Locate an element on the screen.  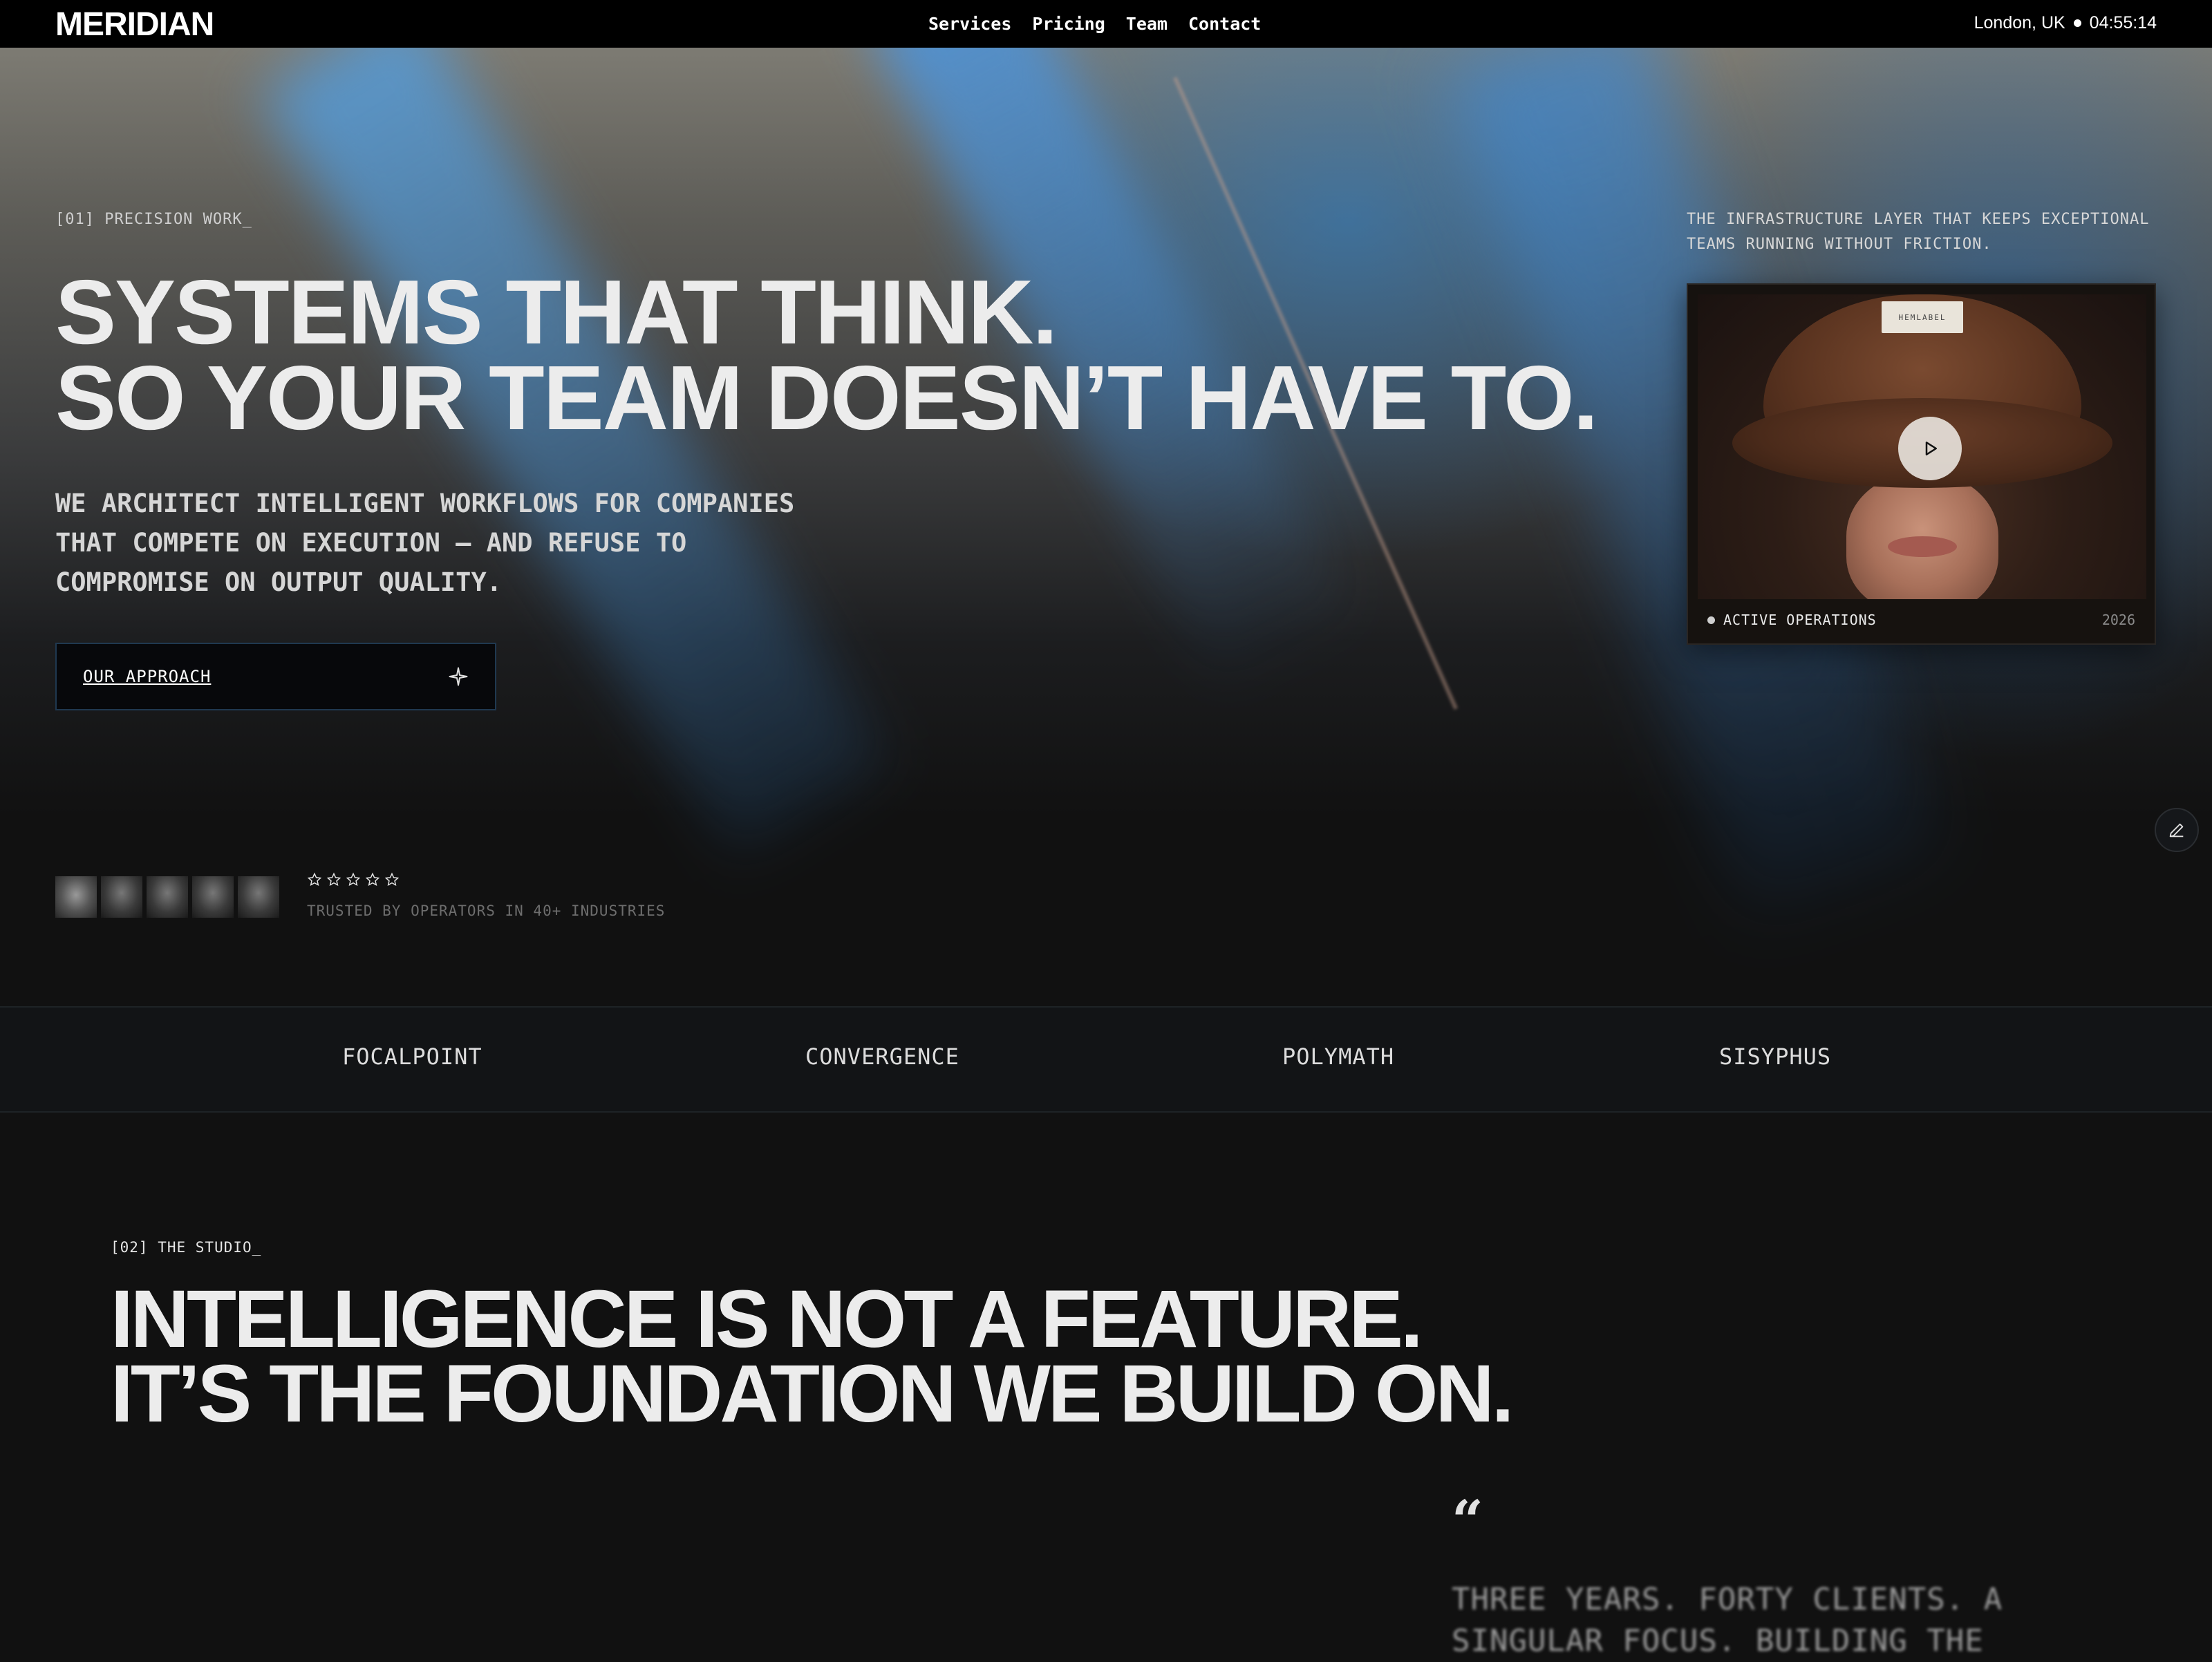
our-approach-button: OUR APPROACH is located at coordinates (275, 676).